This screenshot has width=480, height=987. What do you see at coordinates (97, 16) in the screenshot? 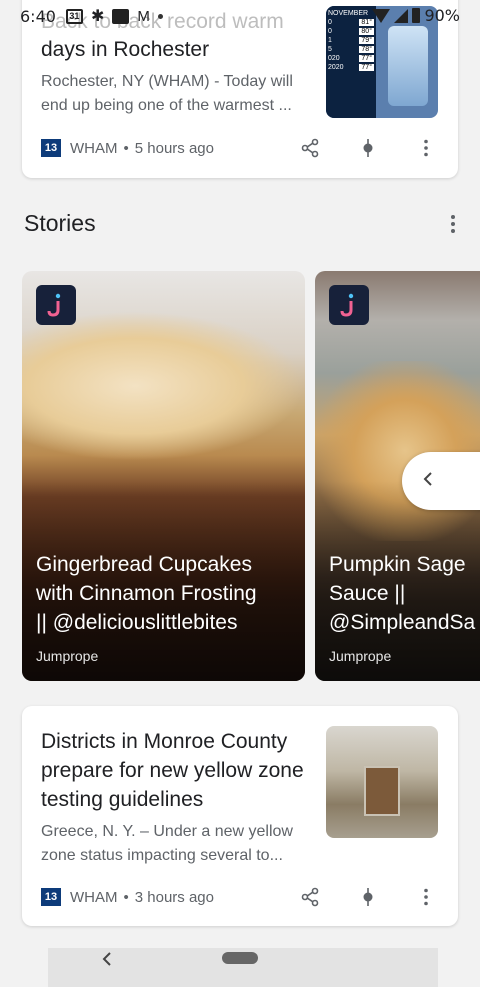
I see `slack-icon: ✱` at bounding box center [97, 16].